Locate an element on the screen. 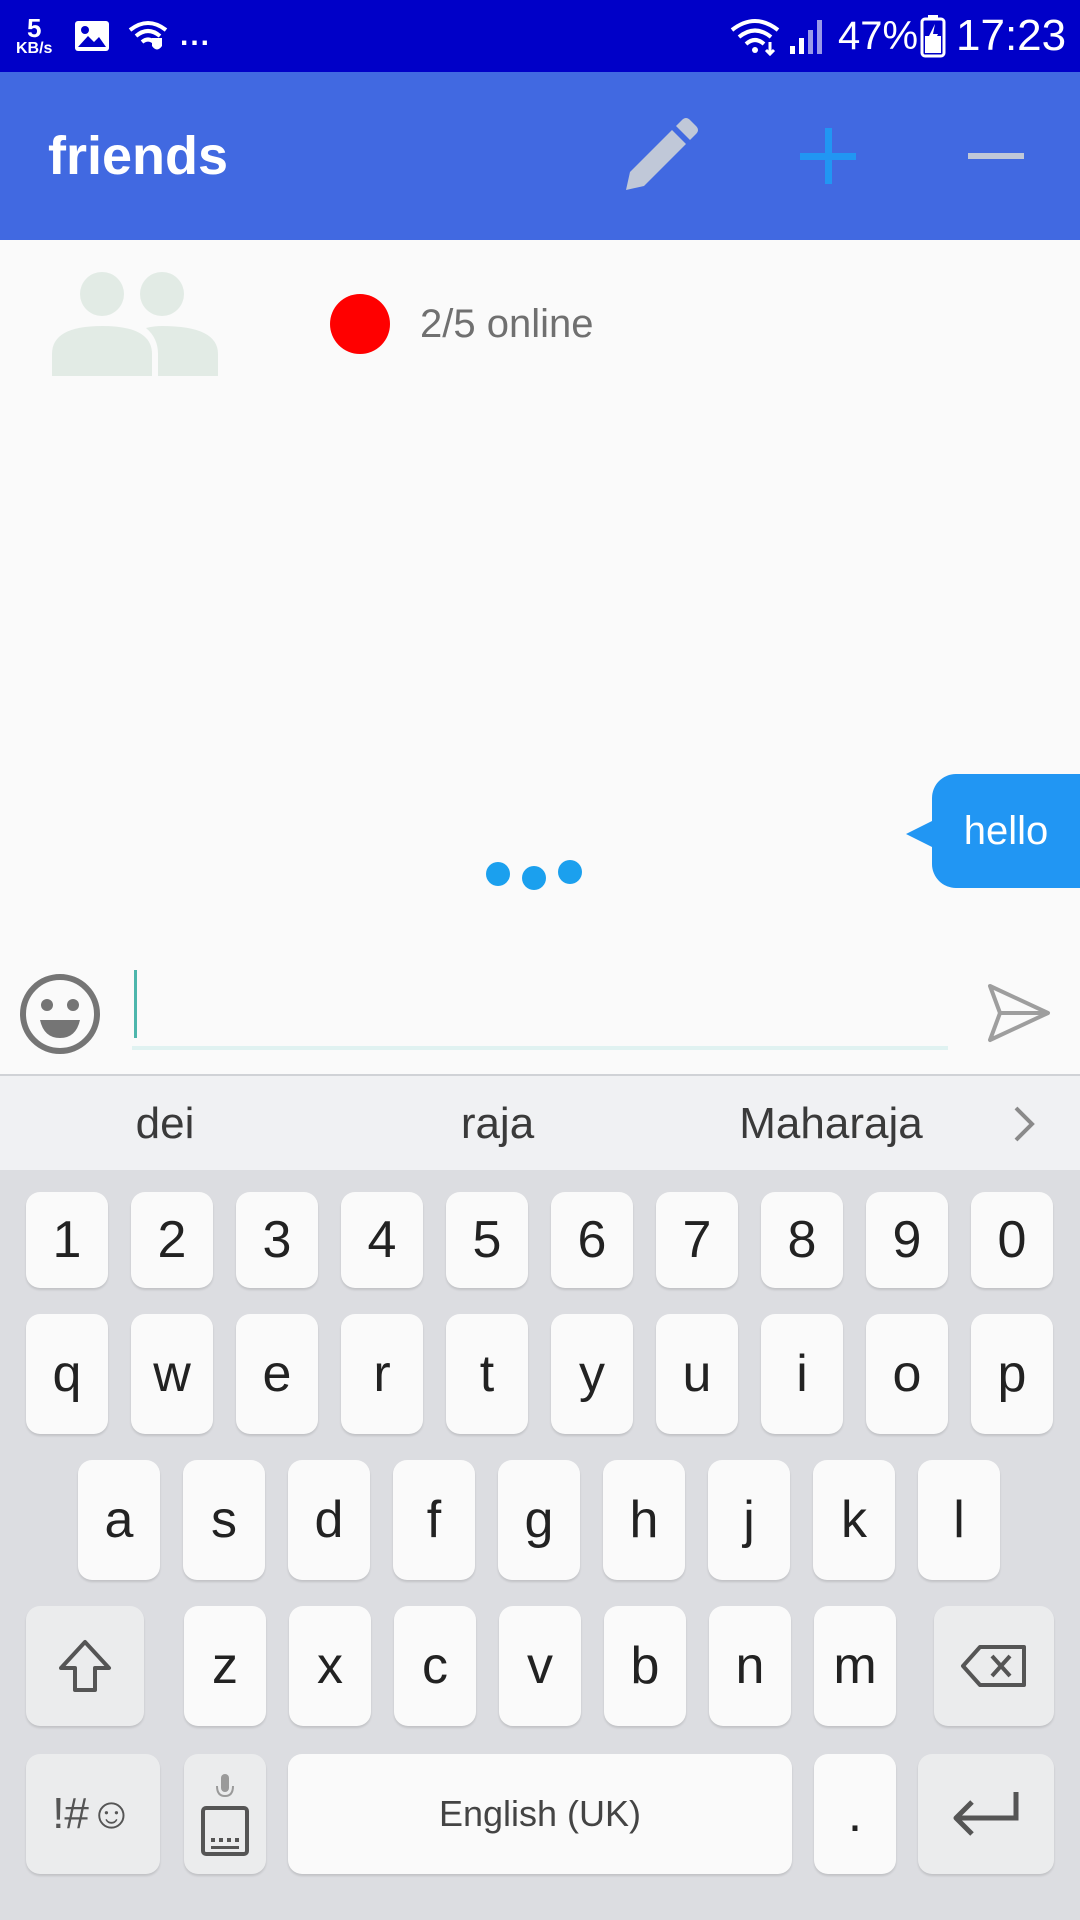  key-5: 5 is located at coordinates (487, 1240).